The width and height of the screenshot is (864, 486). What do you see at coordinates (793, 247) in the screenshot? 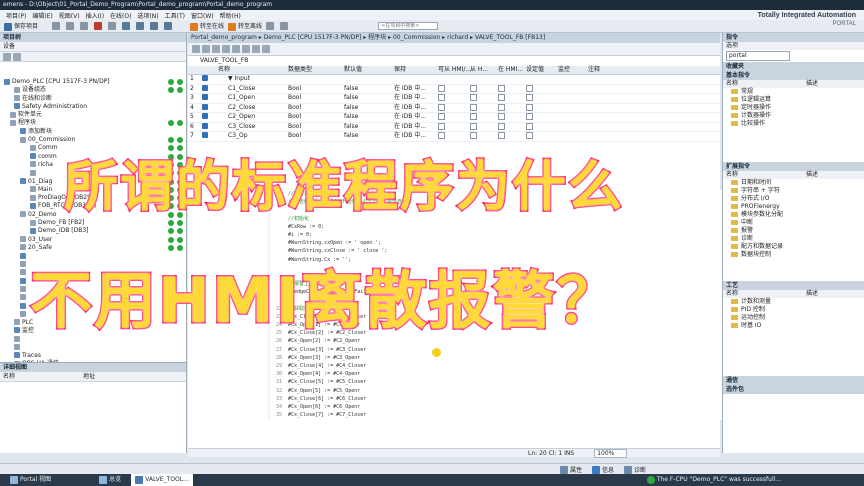
I see `instruction-folder: 配方和数据记录` at bounding box center [793, 247].